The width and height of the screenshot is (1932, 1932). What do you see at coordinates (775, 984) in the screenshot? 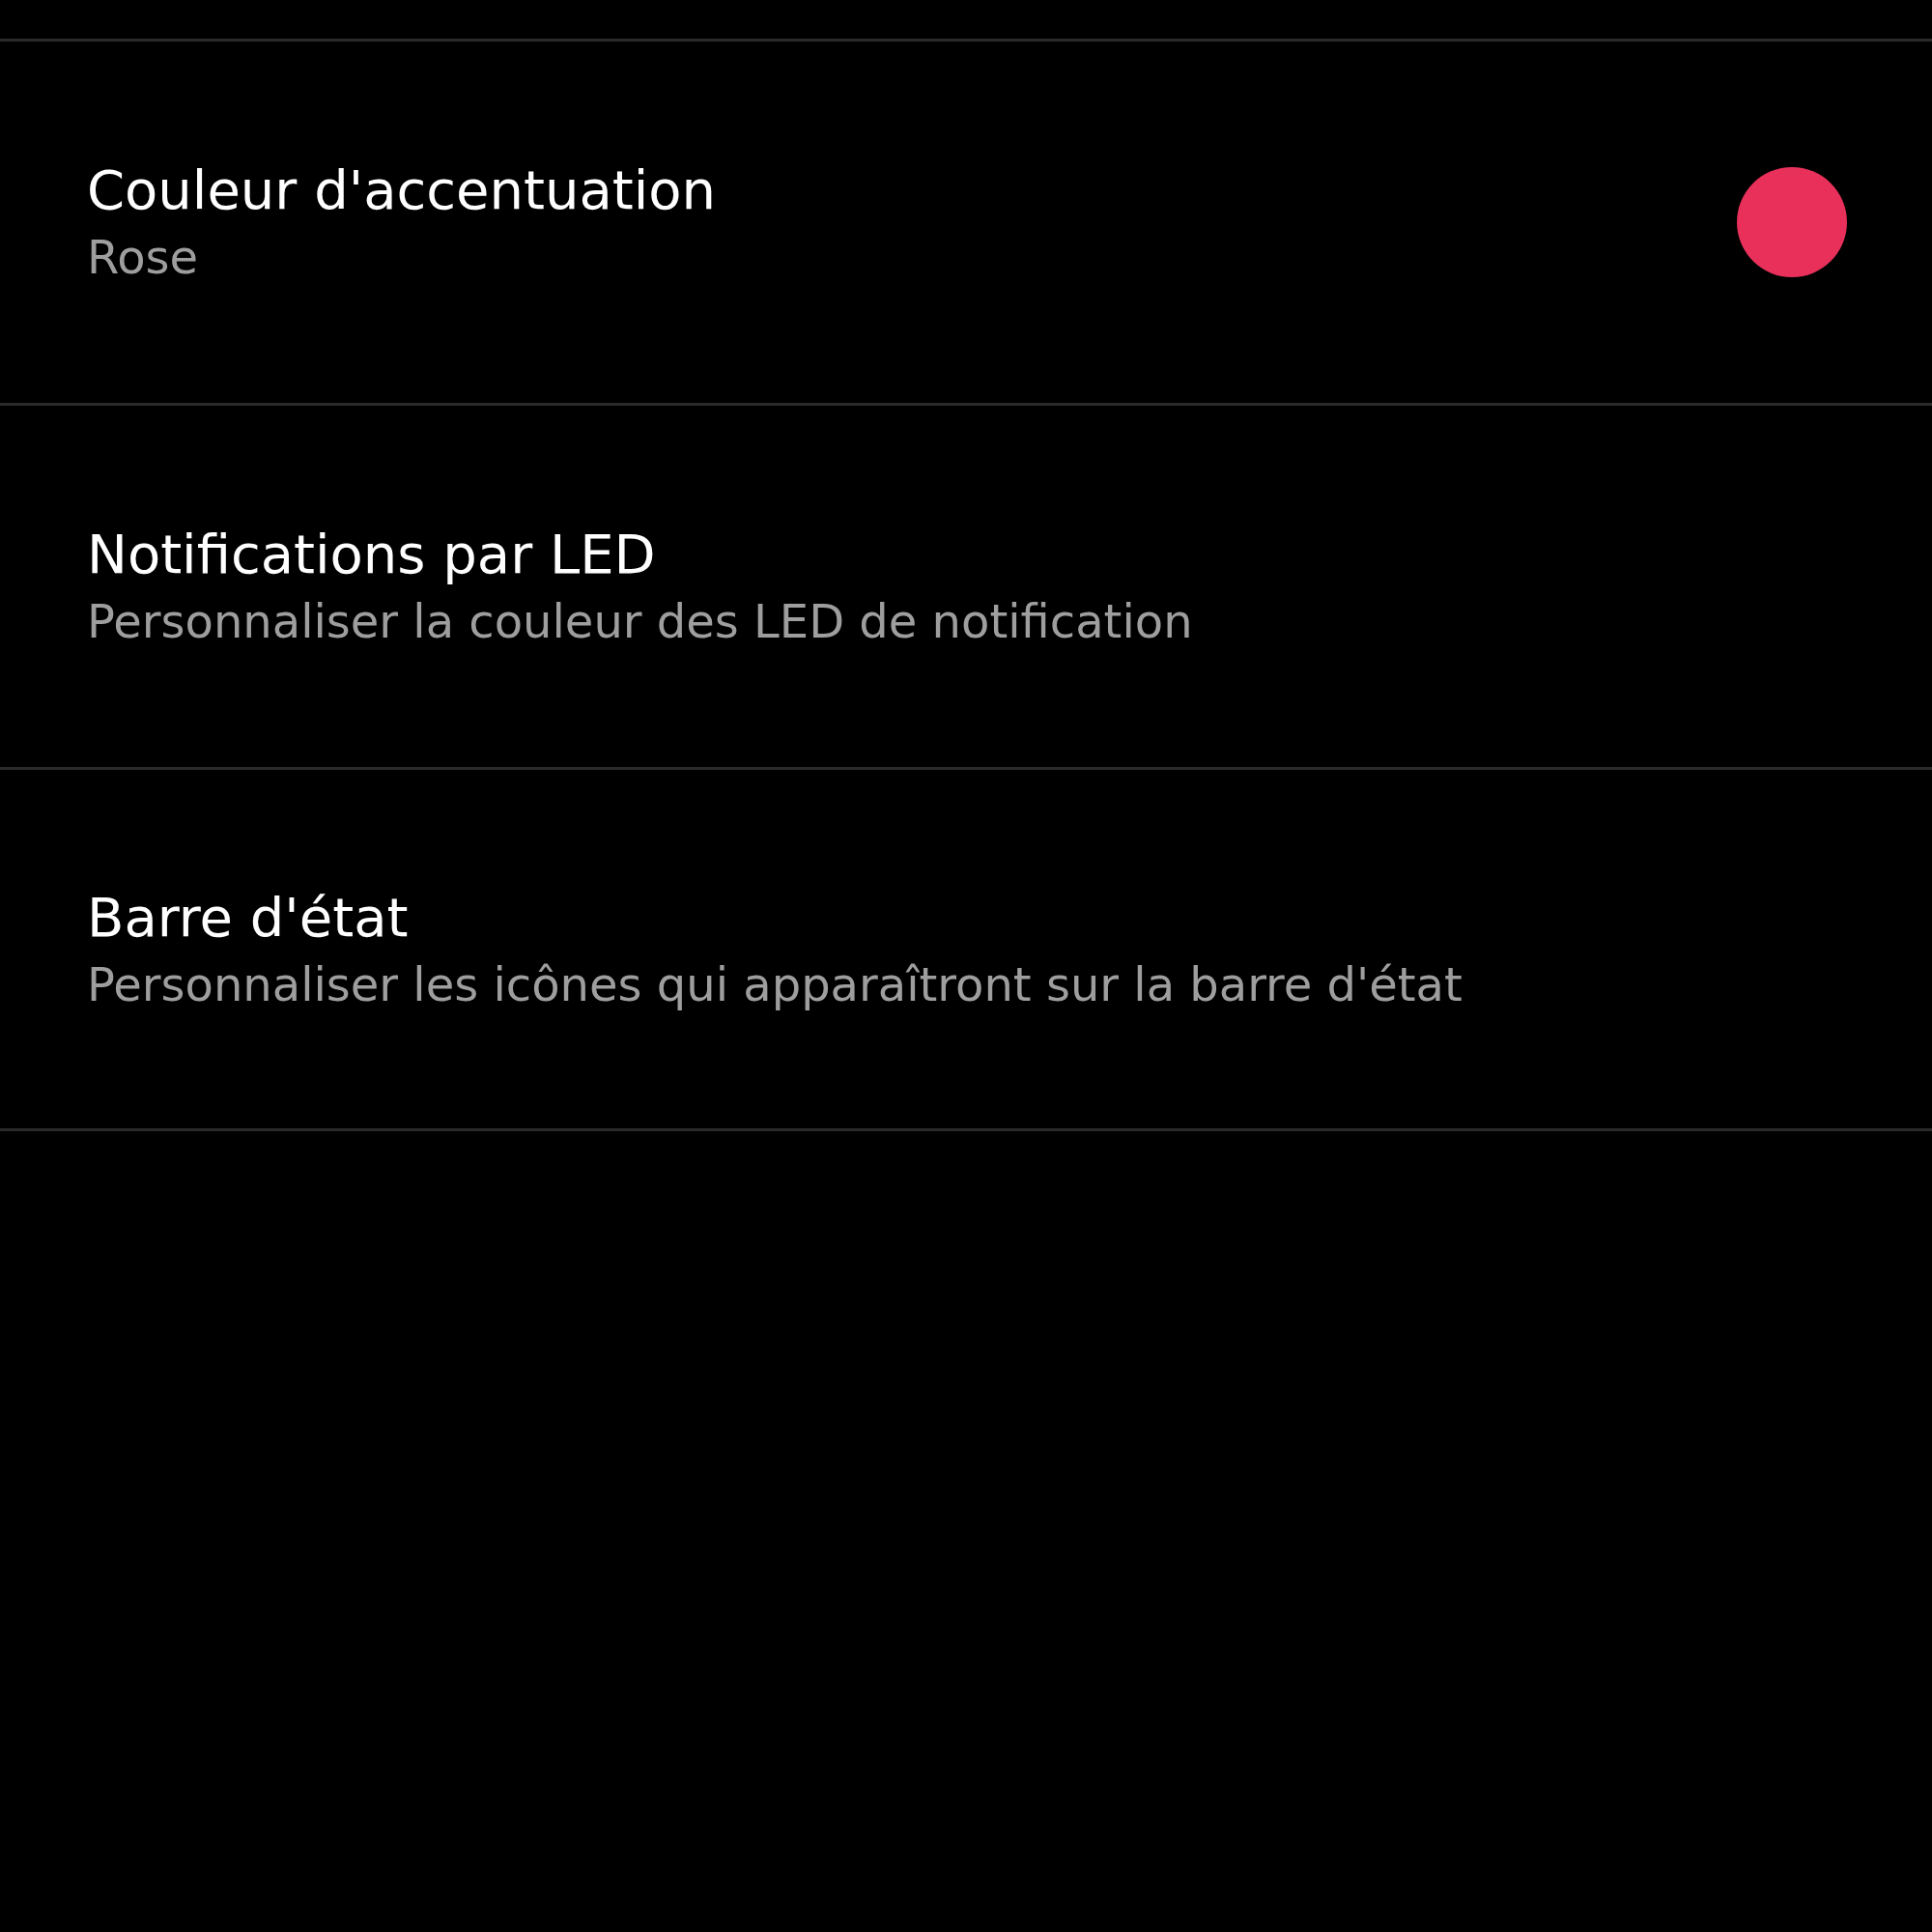
I see `setting-summary: Personnaliser les icônes qui apparaîtront sur la barre d'état` at bounding box center [775, 984].